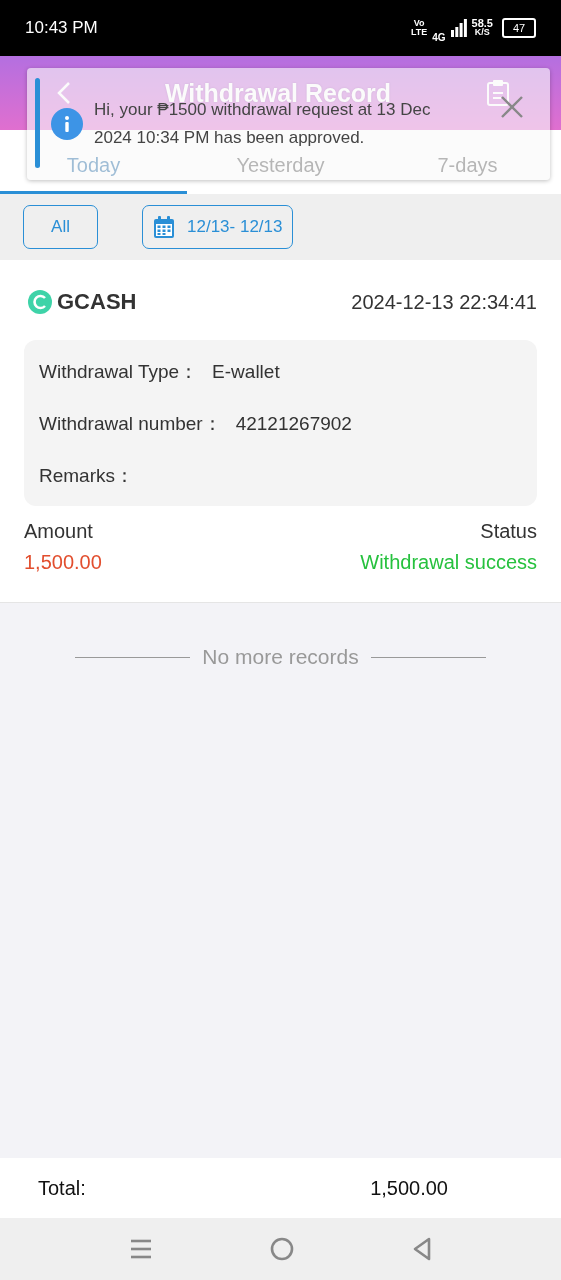 Image resolution: width=561 pixels, height=1280 pixels. What do you see at coordinates (119, 372) in the screenshot?
I see `detail-label: Withdrawal Type：` at bounding box center [119, 372].